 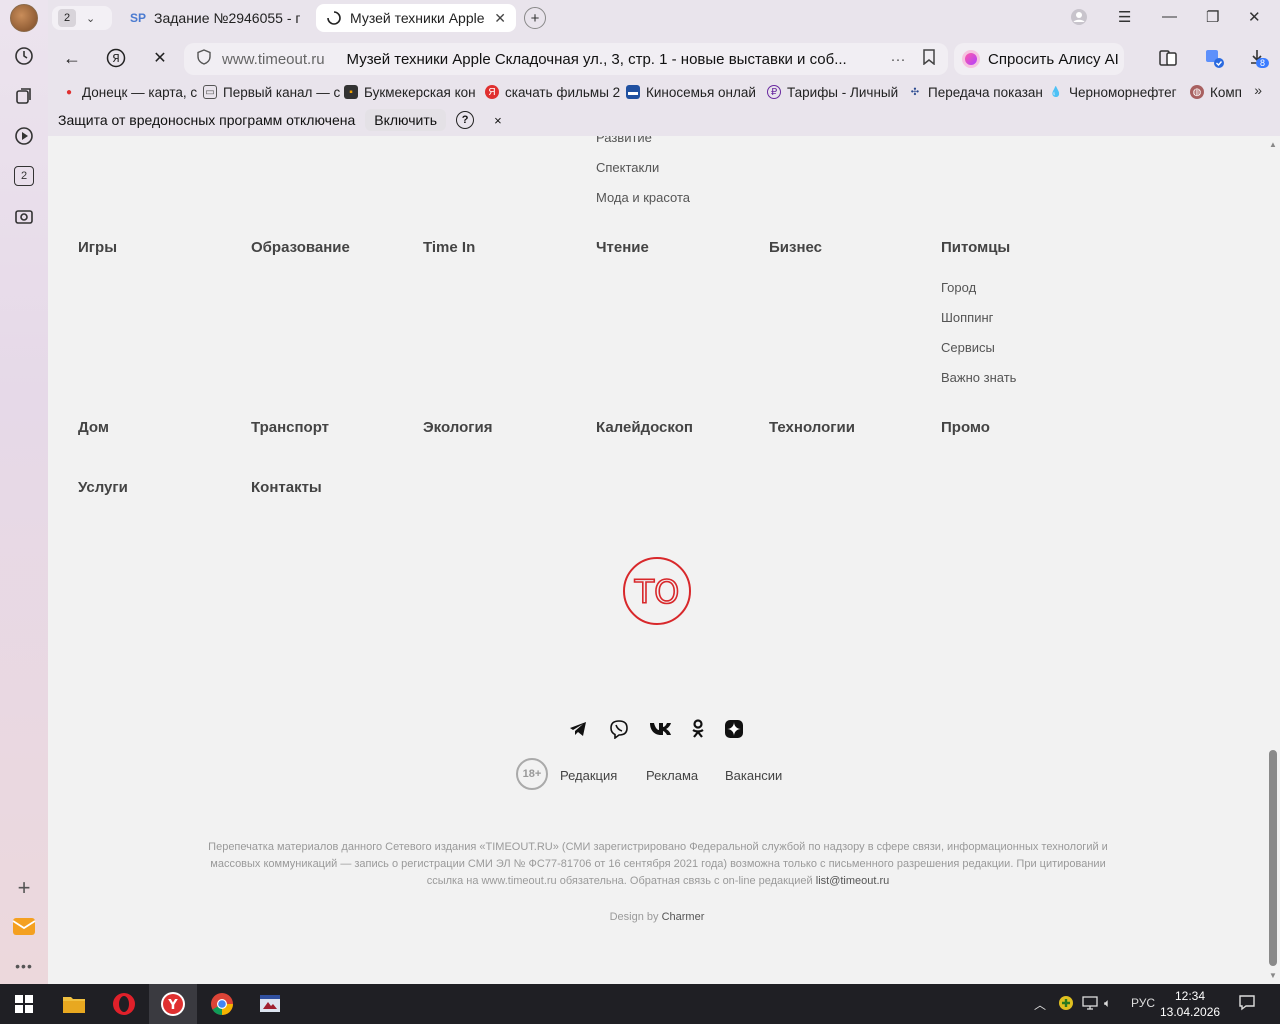 What do you see at coordinates (222, 1004) in the screenshot?
I see `chrome-icon` at bounding box center [222, 1004].